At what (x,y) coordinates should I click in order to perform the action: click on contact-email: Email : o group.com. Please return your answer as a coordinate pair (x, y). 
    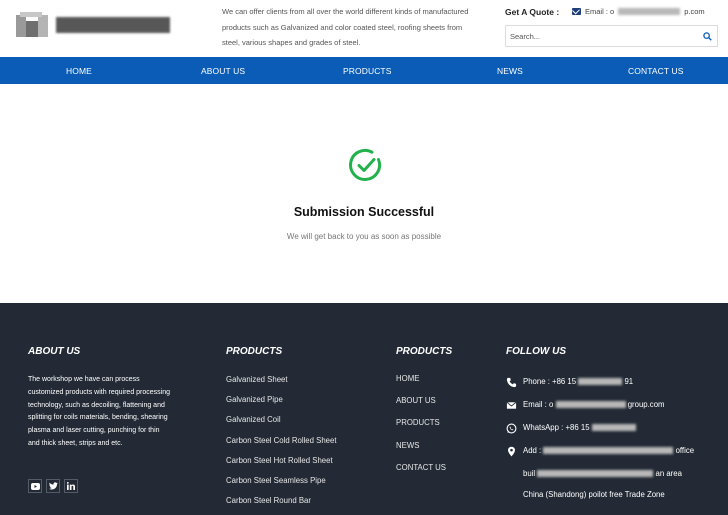
    Looking at the image, I should click on (600, 409).